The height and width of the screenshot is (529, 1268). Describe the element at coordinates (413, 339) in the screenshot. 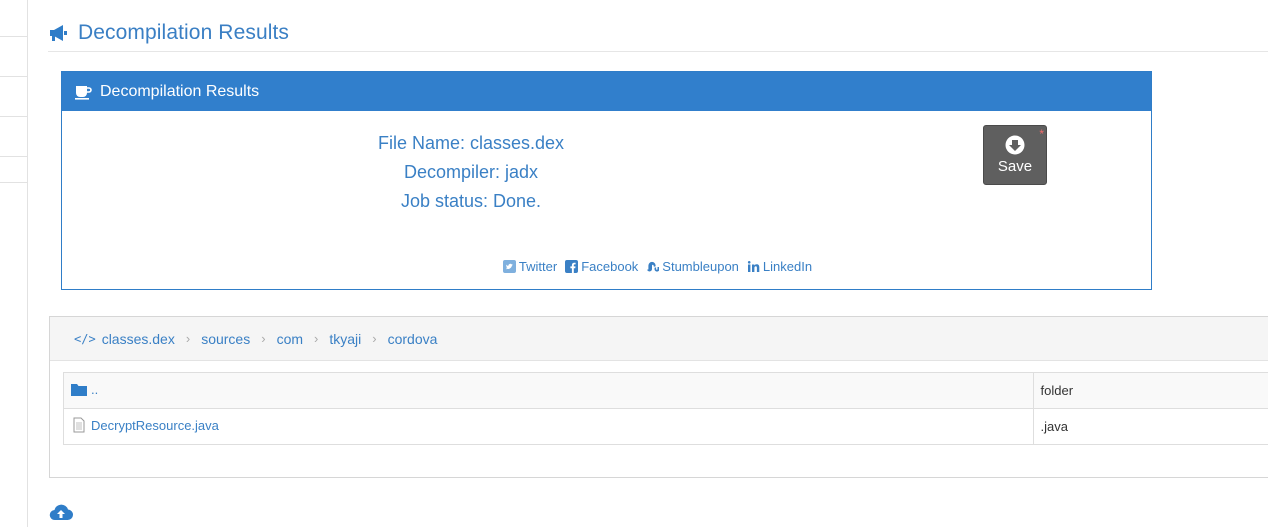

I see `breadcrumb-item-cordova: cordova` at that location.